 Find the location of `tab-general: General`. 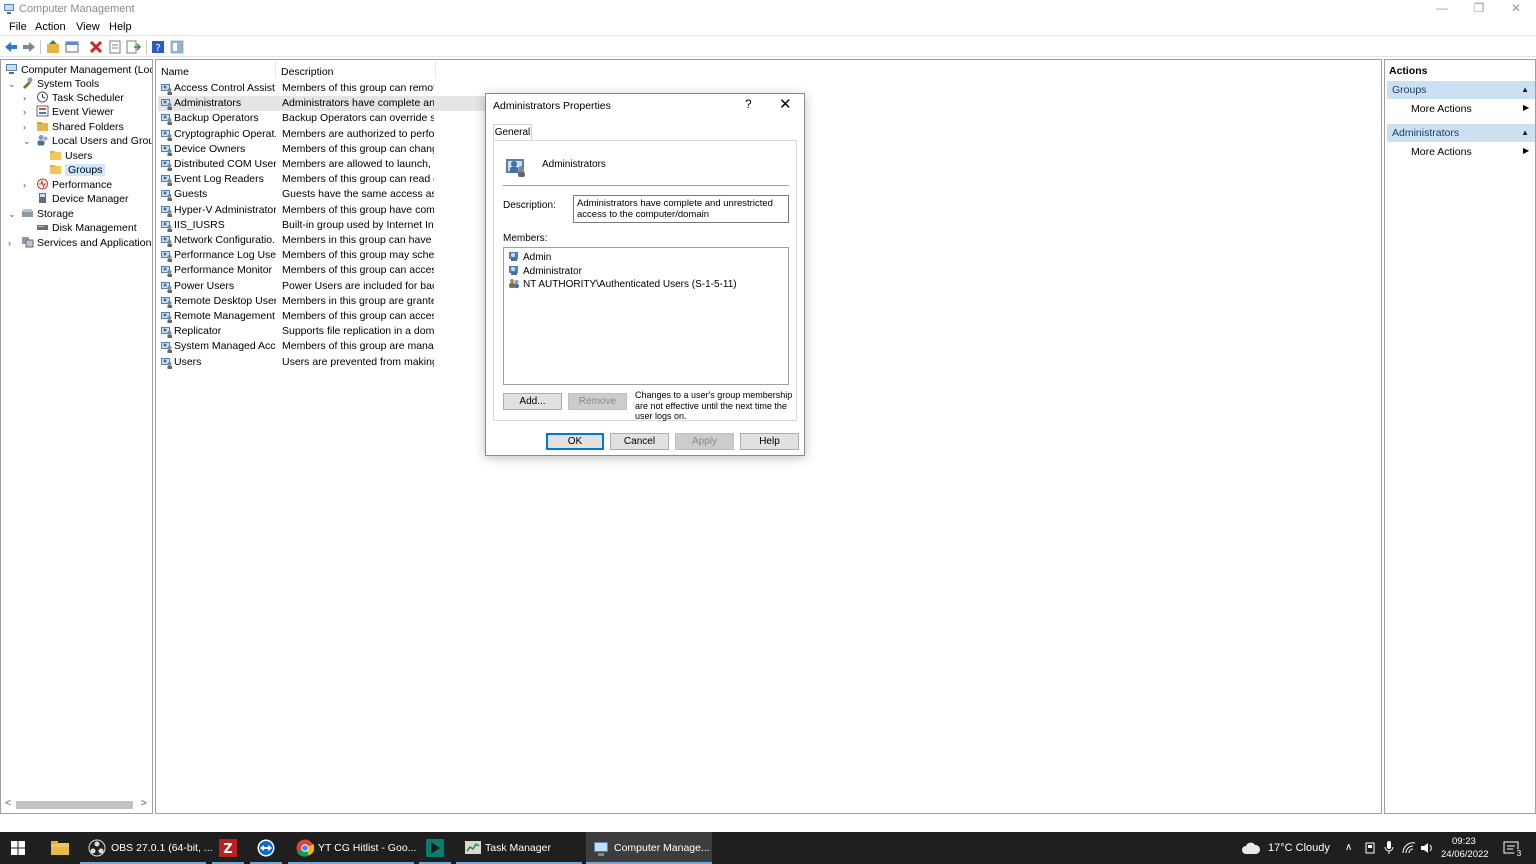

tab-general: General is located at coordinates (512, 132).